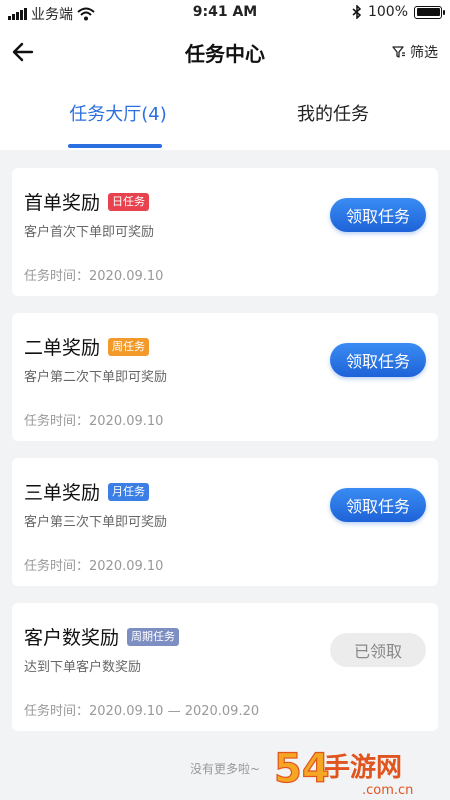  Describe the element at coordinates (225, 13) in the screenshot. I see `status-bar: 业务端 9:41 AM 100%` at that location.